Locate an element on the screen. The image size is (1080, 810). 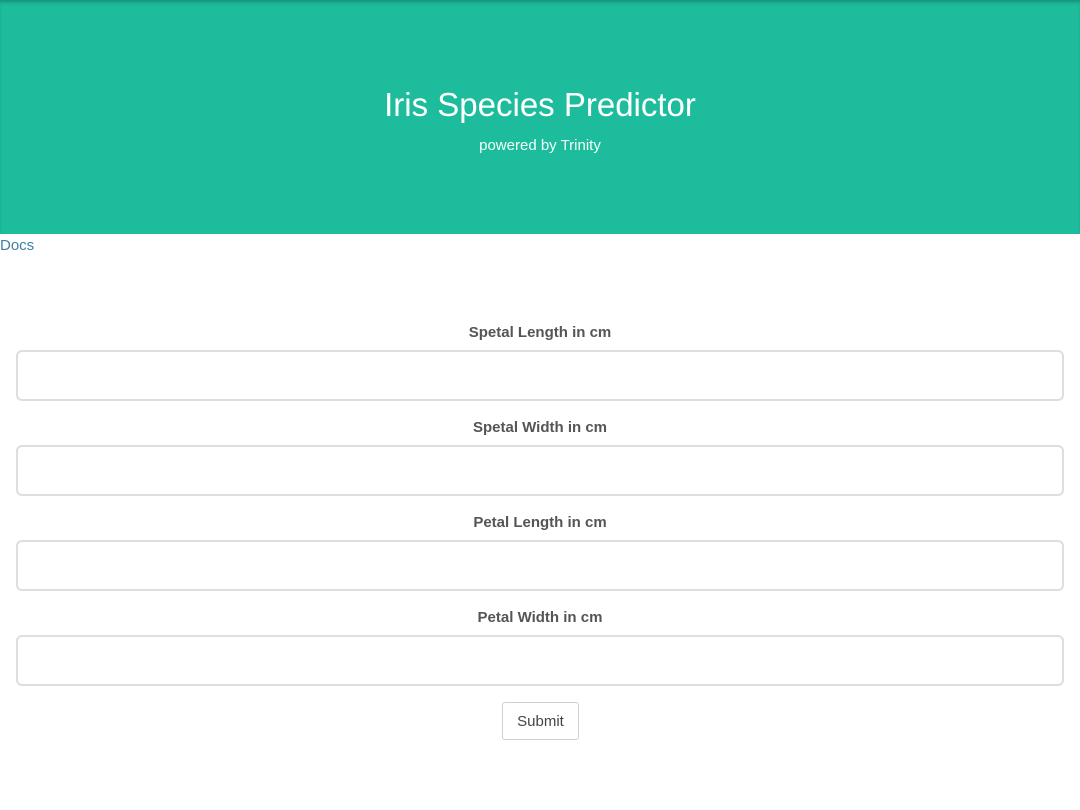
petal-width-input is located at coordinates (540, 660).